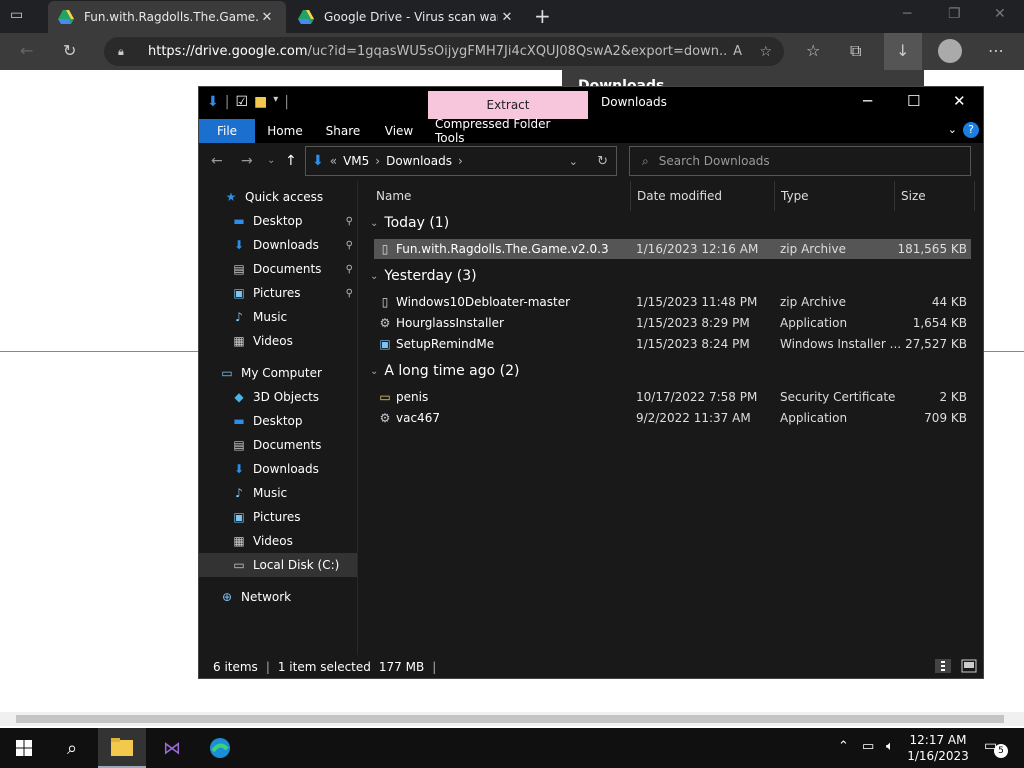  Describe the element at coordinates (172, 748) in the screenshot. I see `visual-studio-icon: ⋈` at that location.